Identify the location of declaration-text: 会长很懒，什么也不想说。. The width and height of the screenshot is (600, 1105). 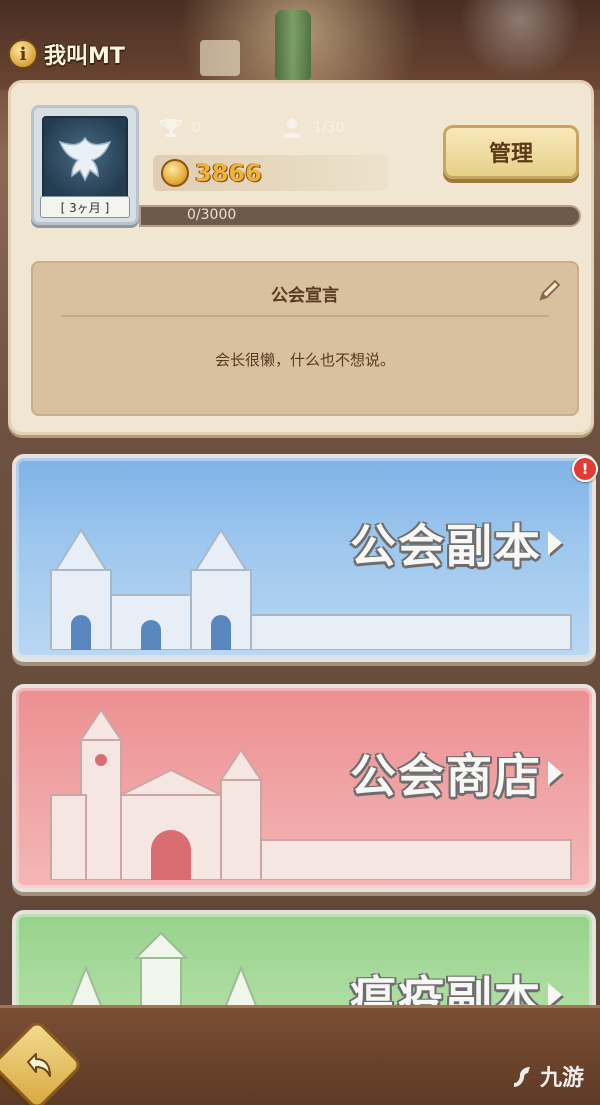
(304, 360).